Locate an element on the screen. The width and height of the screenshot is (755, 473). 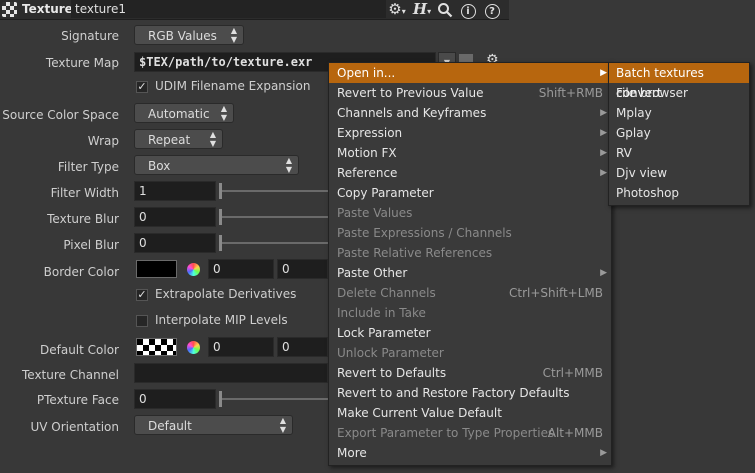
submenu-item-file-browser: File browser is located at coordinates (679, 93).